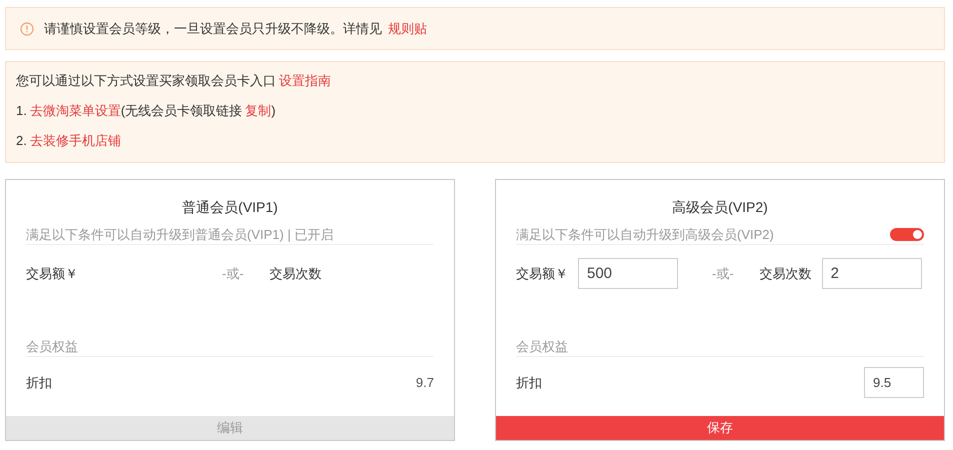  I want to click on condition-text: 满足以下条件可以自动升级到高级会员(VIP2), so click(645, 235).